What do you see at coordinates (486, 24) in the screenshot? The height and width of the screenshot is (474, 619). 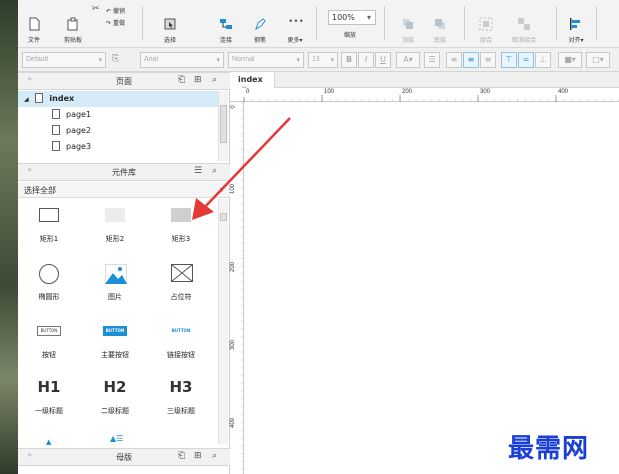 I see `group-button: 组合` at bounding box center [486, 24].